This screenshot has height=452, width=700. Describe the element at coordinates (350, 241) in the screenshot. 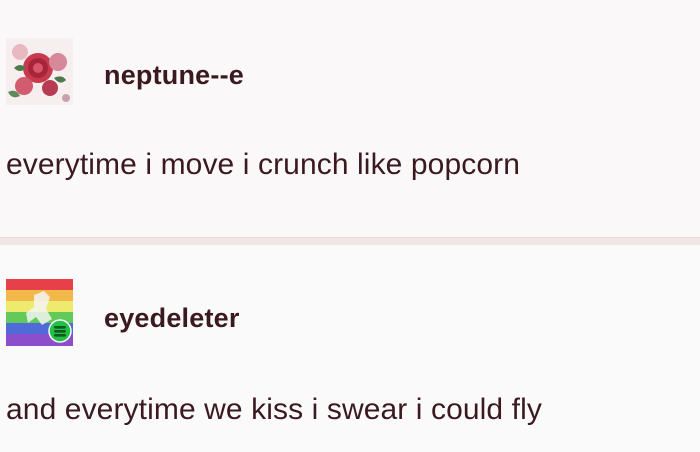

I see `post-divider` at that location.